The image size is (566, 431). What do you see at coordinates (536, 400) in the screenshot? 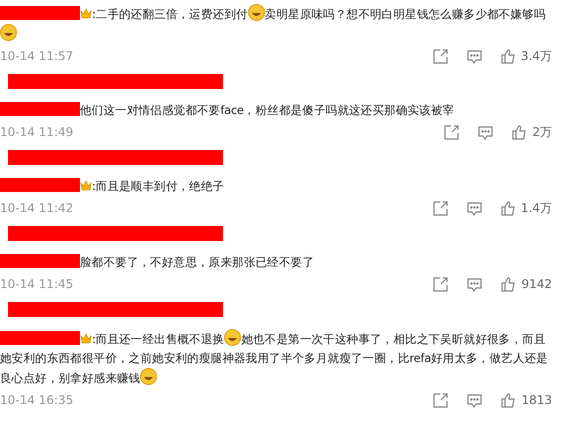
I see `like-count: 1813` at bounding box center [536, 400].